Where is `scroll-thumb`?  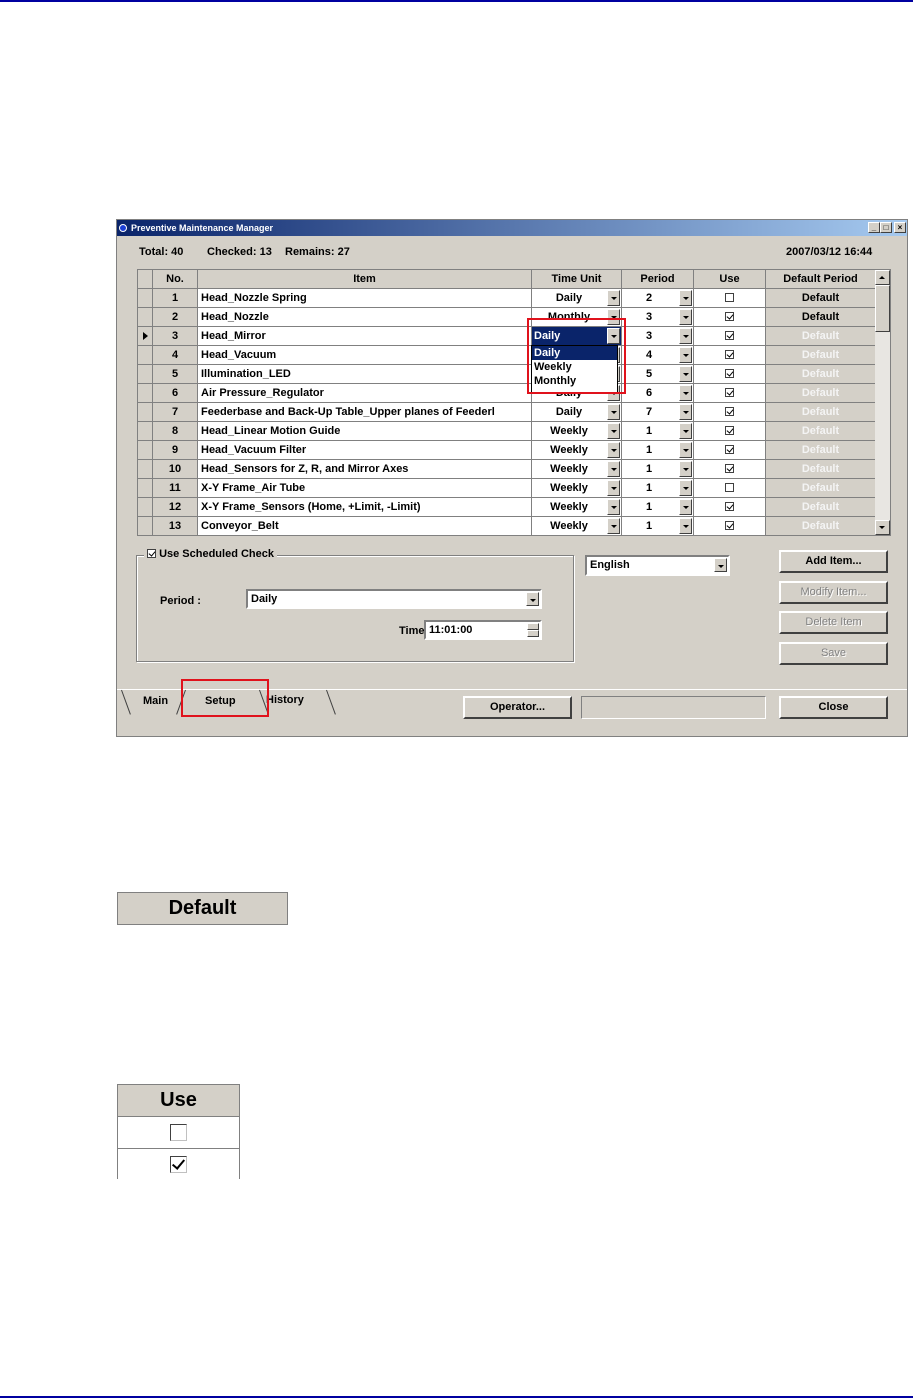
scroll-thumb is located at coordinates (882, 308).